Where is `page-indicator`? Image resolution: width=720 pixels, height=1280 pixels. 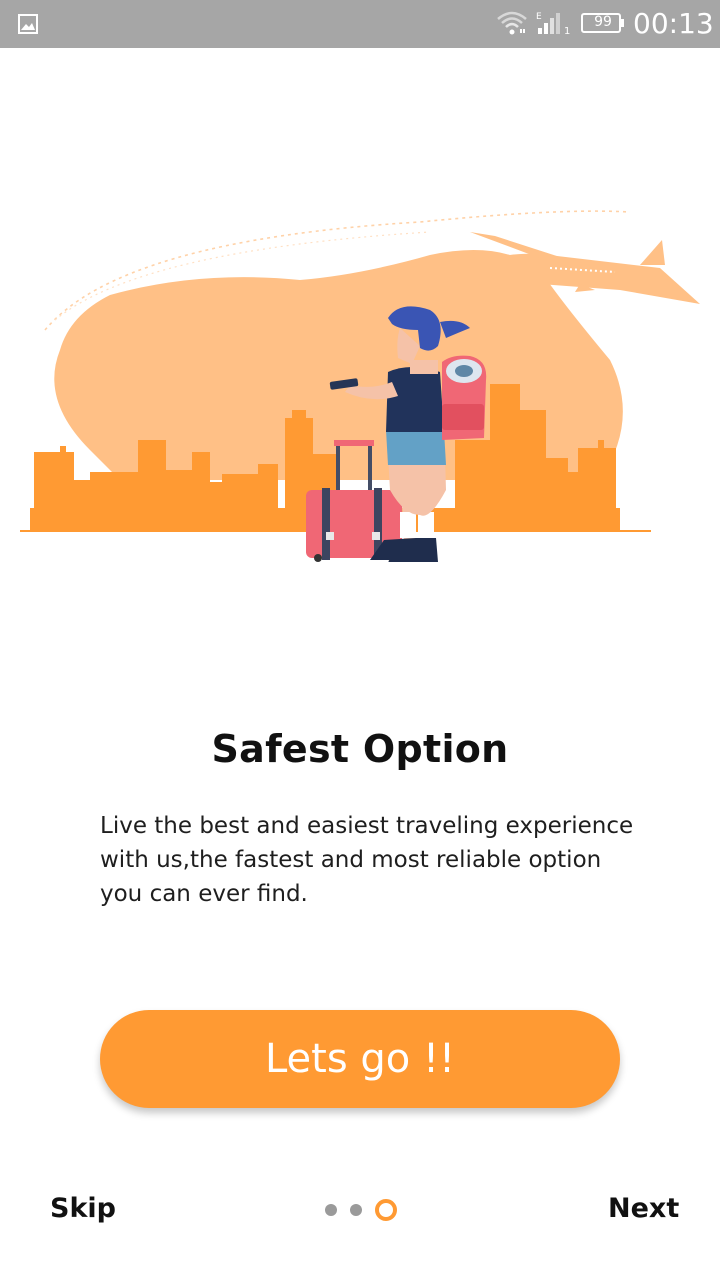 page-indicator is located at coordinates (359, 1210).